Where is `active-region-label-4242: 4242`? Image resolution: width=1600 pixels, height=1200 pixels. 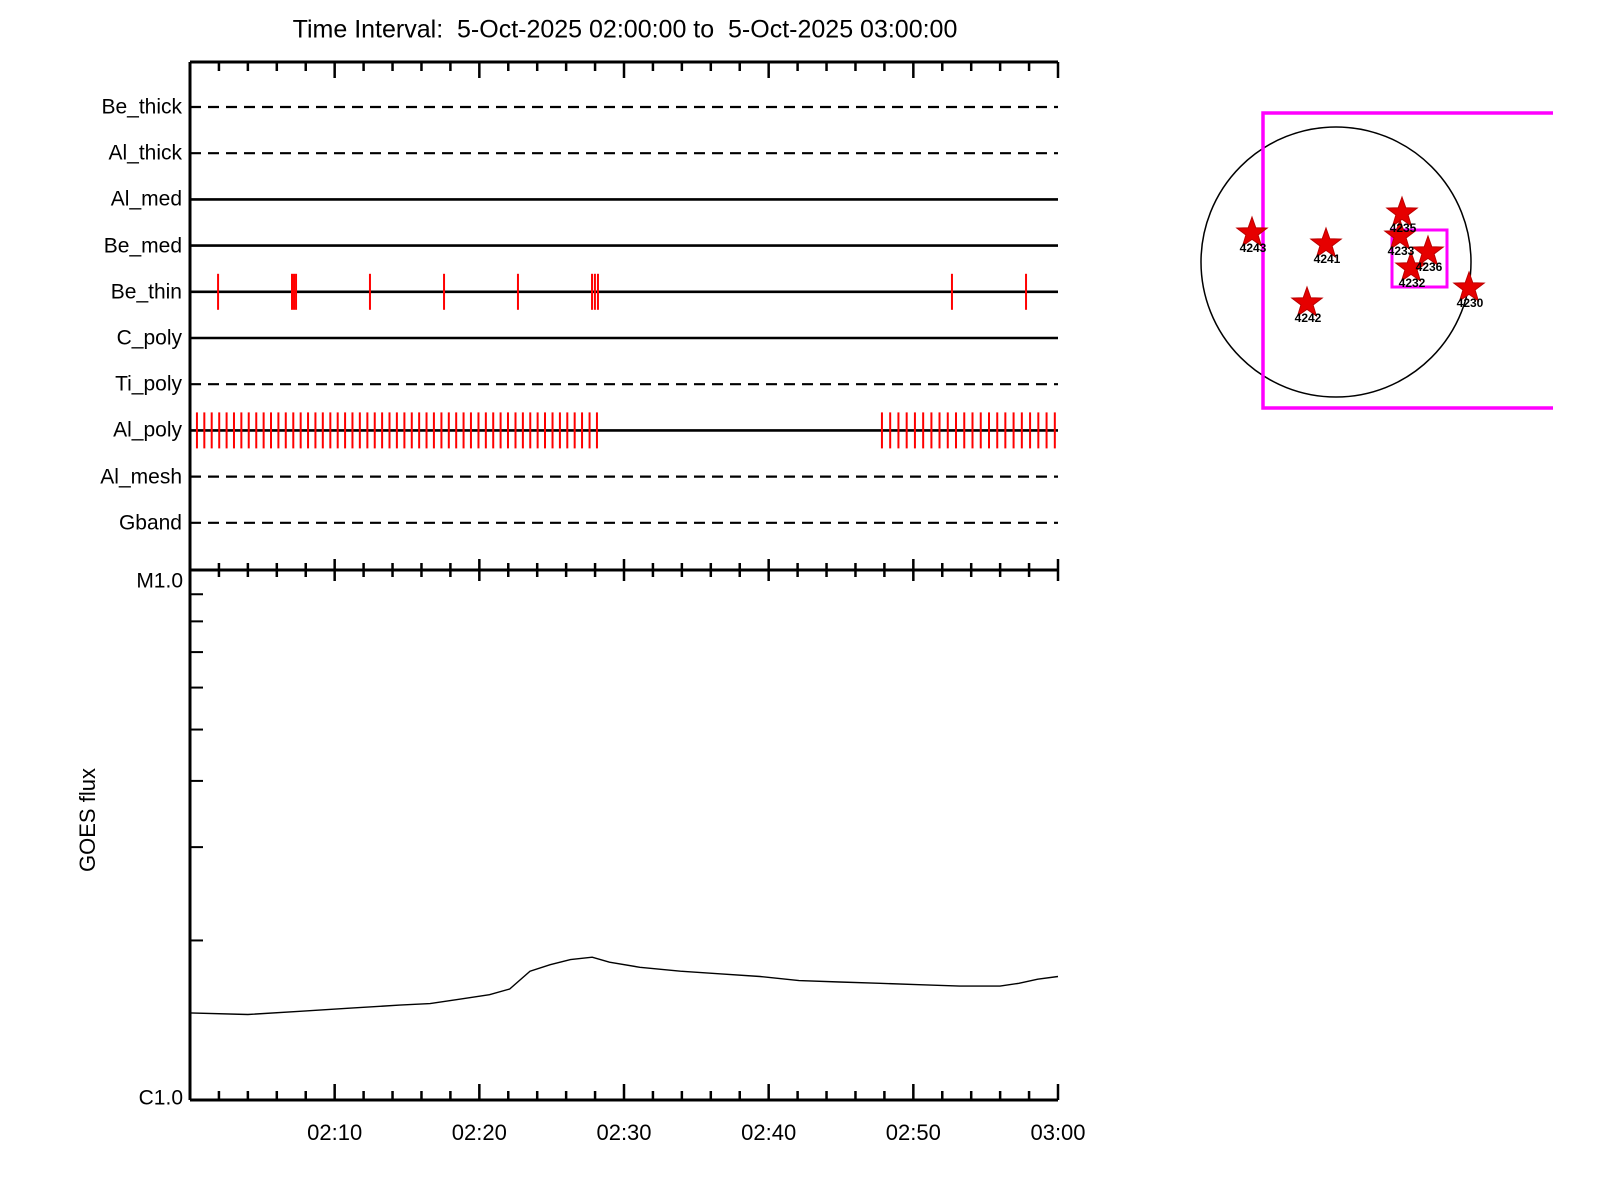 active-region-label-4242: 4242 is located at coordinates (1308, 318).